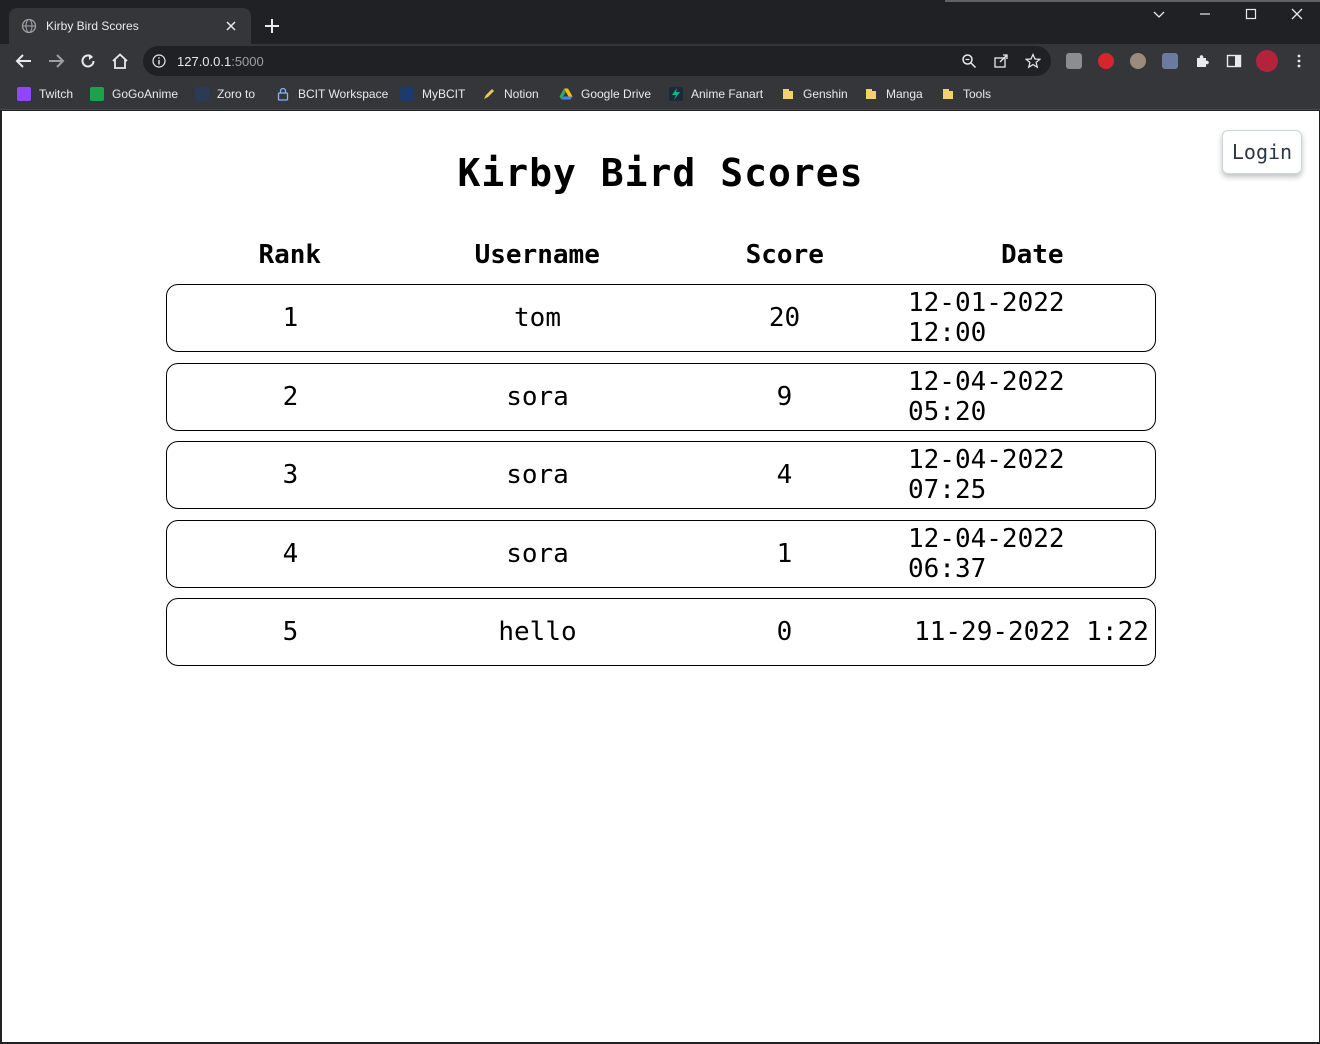 This screenshot has height=1044, width=1320. I want to click on column-header-score: Score, so click(784, 255).